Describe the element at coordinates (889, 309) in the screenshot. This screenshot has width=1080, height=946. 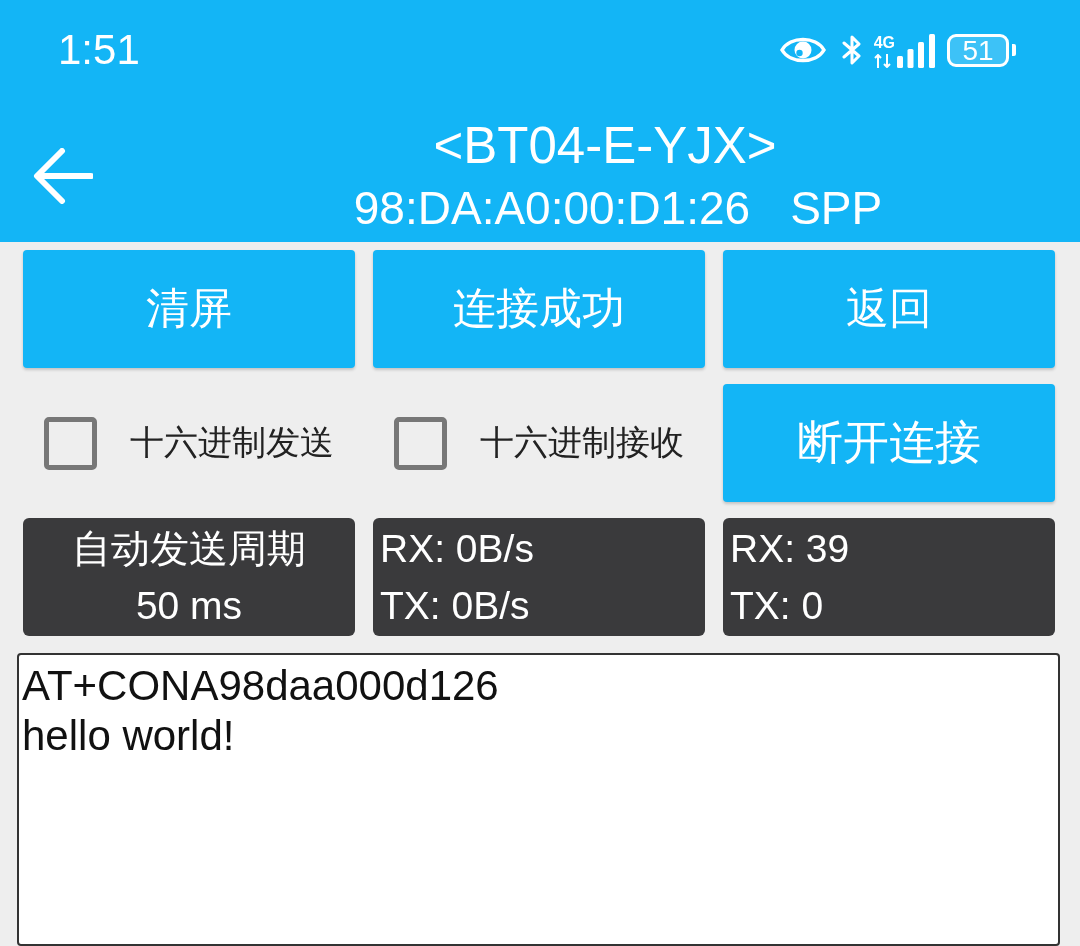
I see `return-button: 返回` at that location.